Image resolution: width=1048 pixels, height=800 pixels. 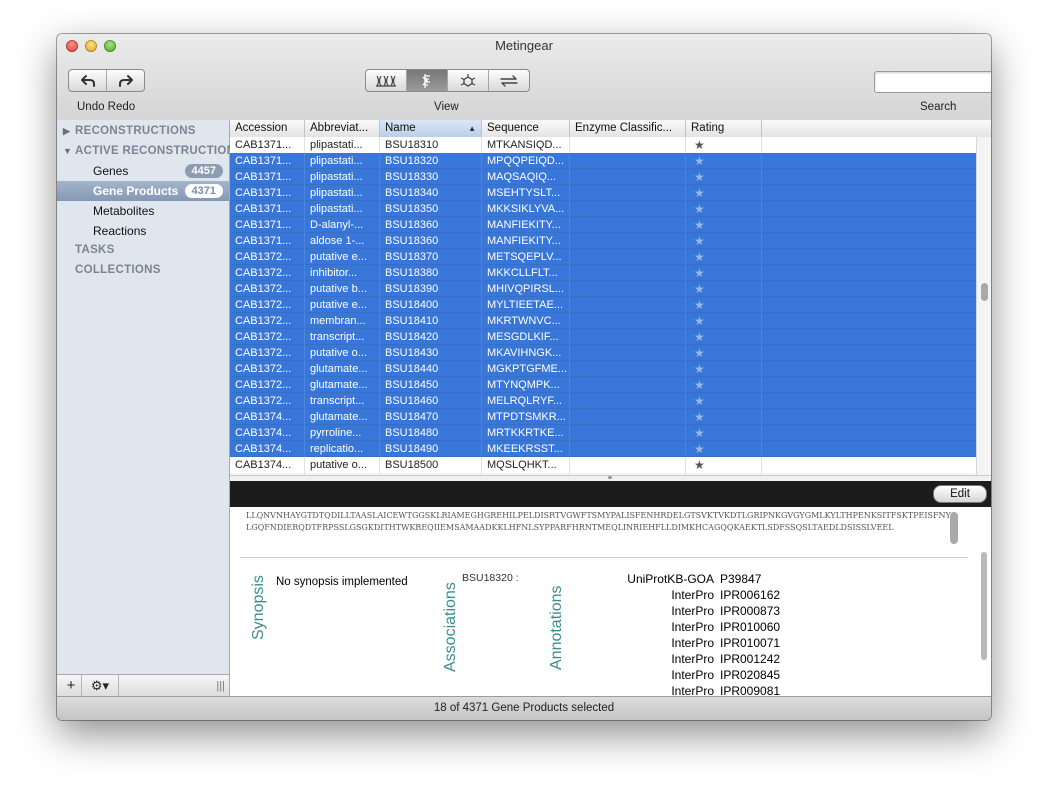 I want to click on table-scrollbar-thumb, so click(x=984, y=292).